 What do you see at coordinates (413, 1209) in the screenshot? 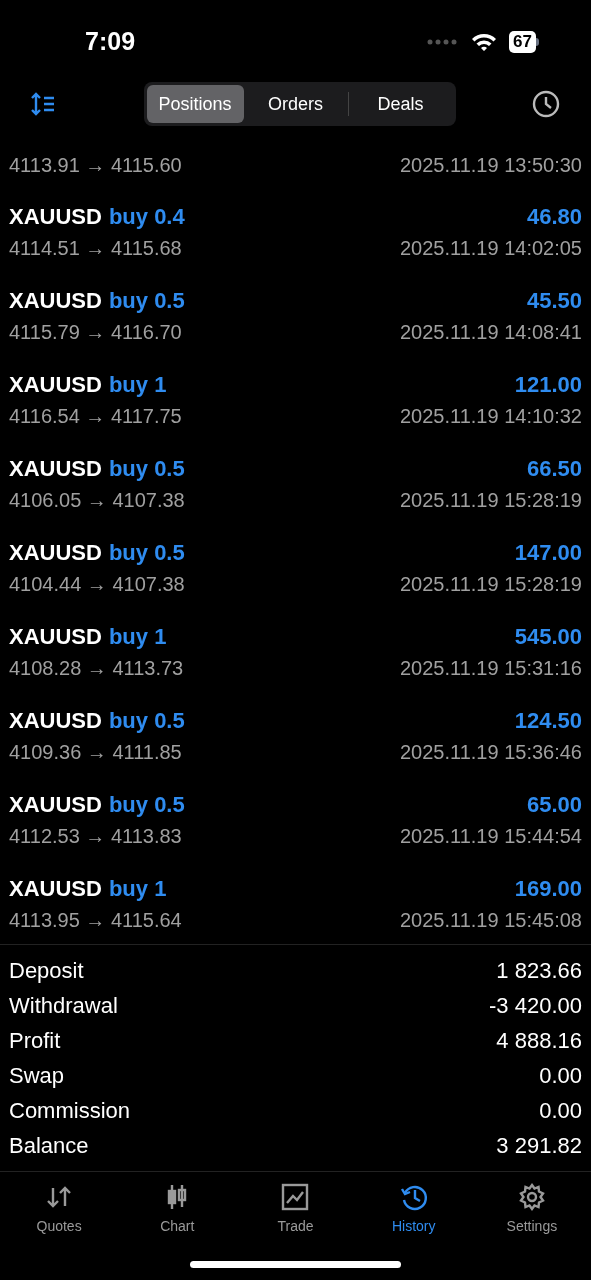
I see `tab-bar-item: History` at bounding box center [413, 1209].